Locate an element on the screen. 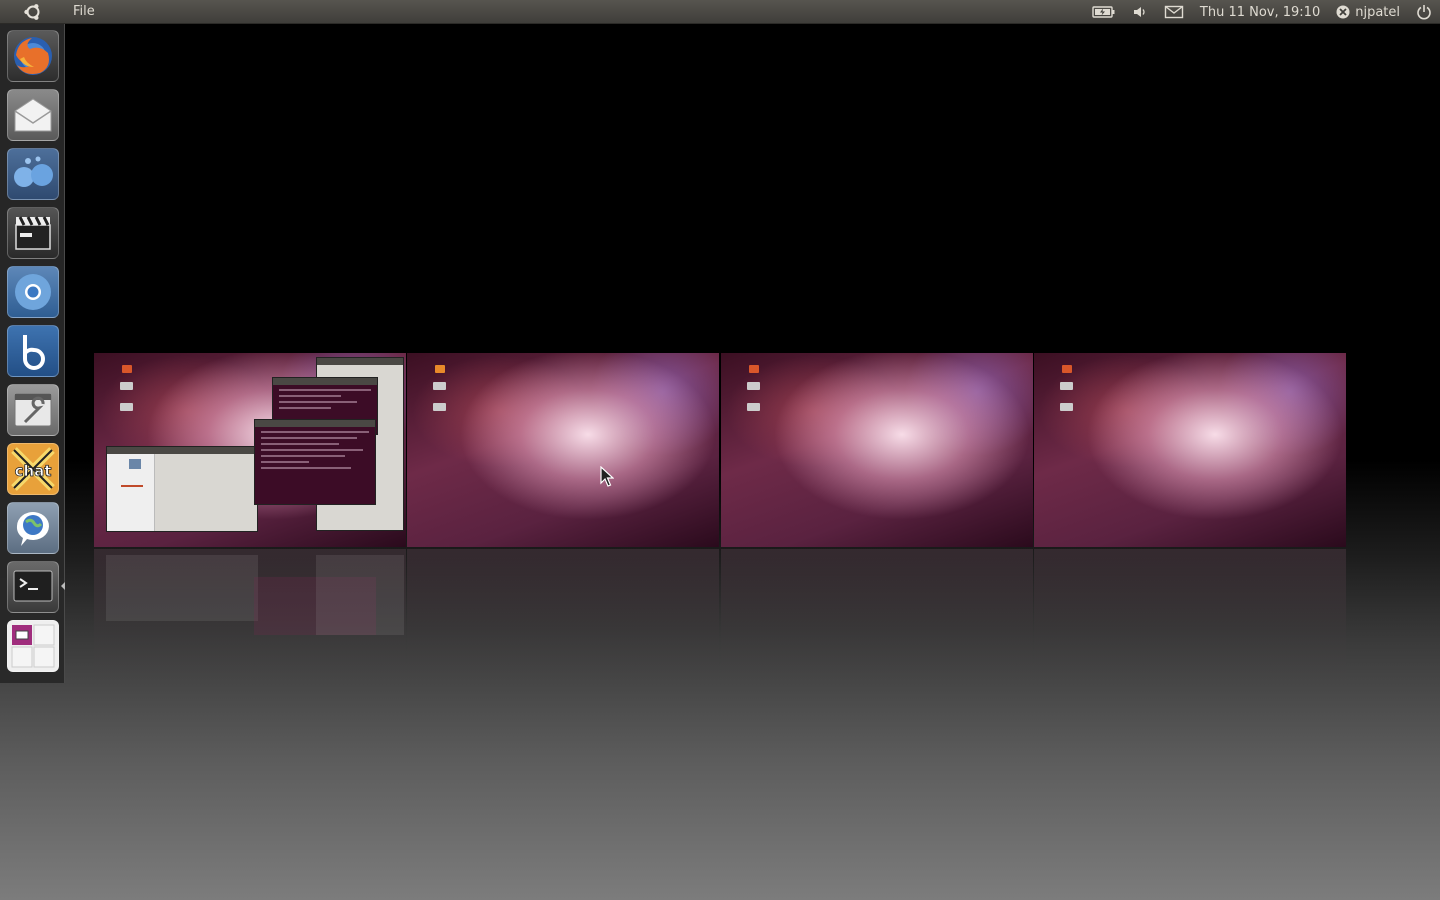 This screenshot has height=900, width=1440. chromium-icon is located at coordinates (33, 292).